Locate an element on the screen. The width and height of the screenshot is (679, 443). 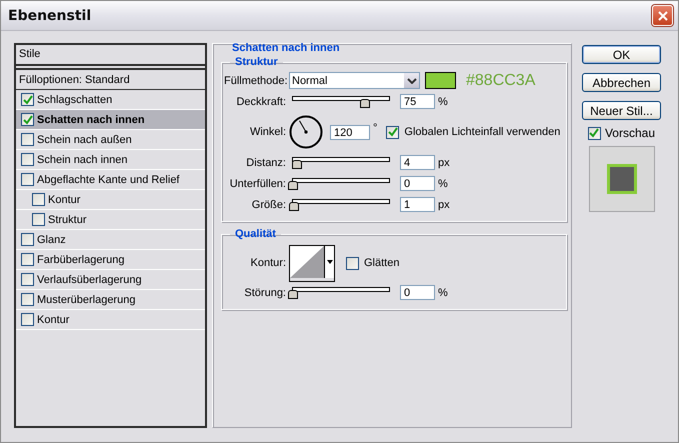
close-icon is located at coordinates (662, 15).